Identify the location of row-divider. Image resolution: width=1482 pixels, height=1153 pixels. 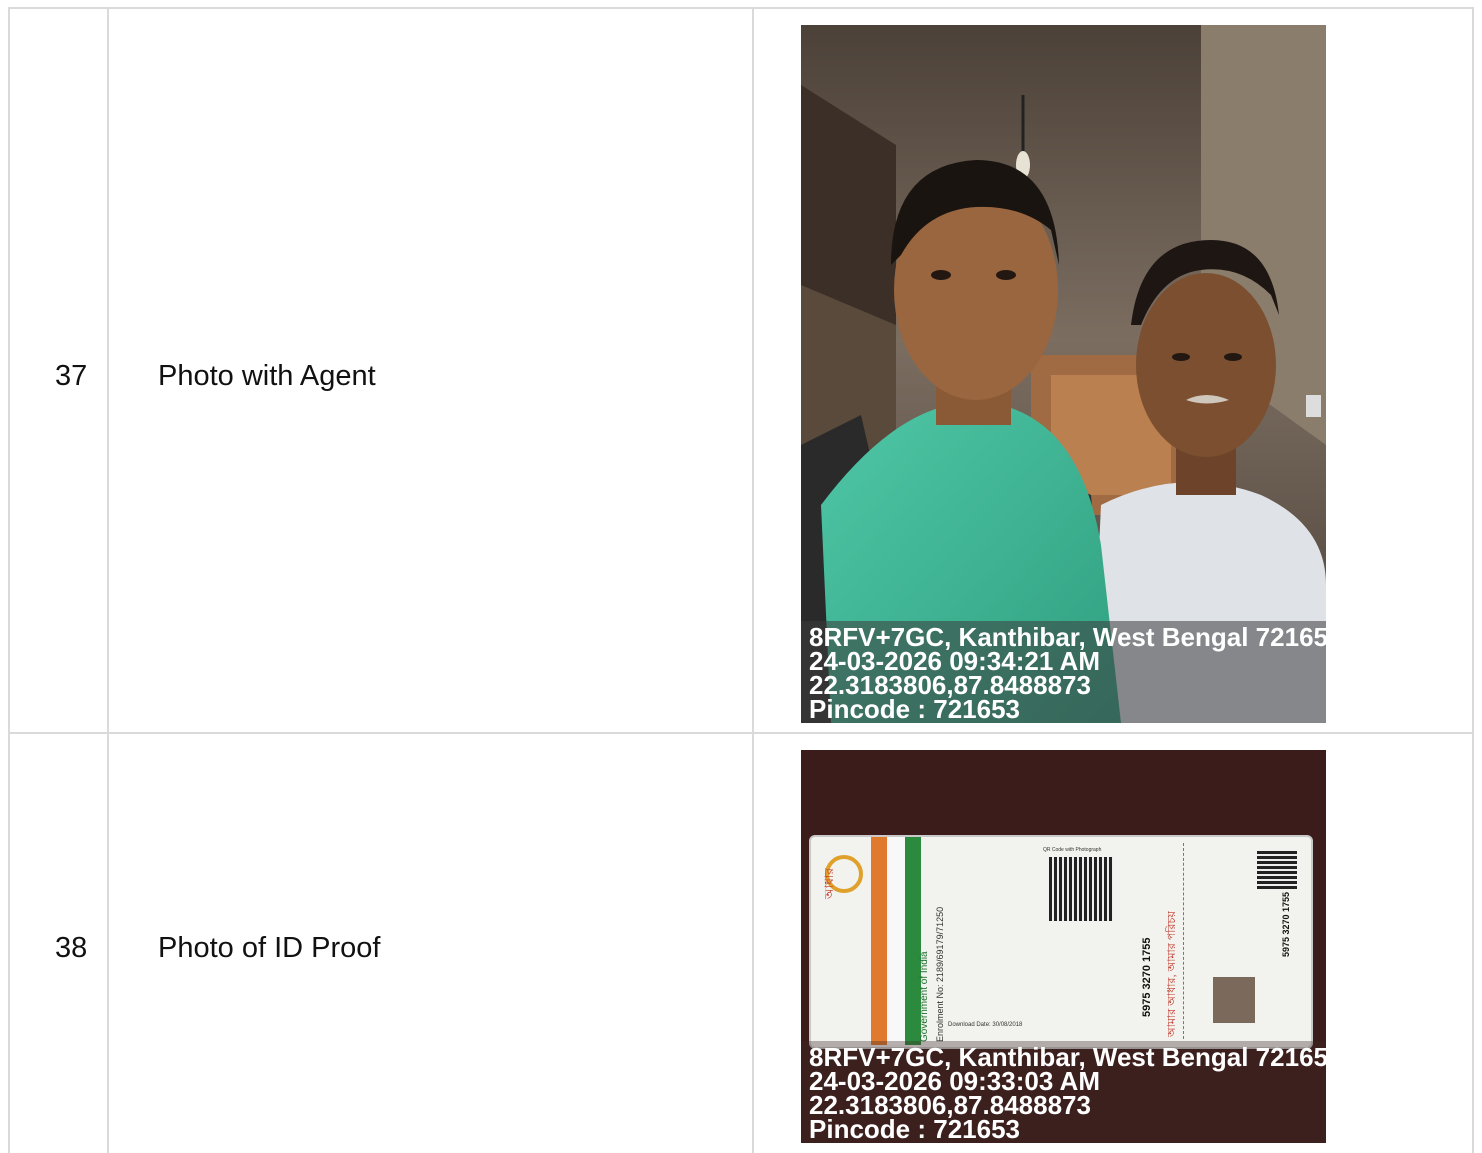
(741, 733).